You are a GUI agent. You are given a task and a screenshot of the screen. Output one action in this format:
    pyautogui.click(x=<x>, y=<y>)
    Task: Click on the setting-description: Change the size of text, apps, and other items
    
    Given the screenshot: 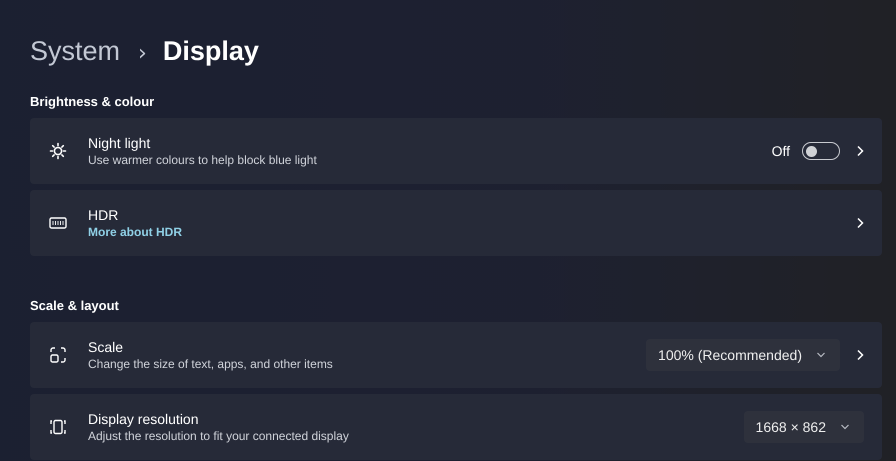 What is the action you would take?
    pyautogui.click(x=211, y=364)
    